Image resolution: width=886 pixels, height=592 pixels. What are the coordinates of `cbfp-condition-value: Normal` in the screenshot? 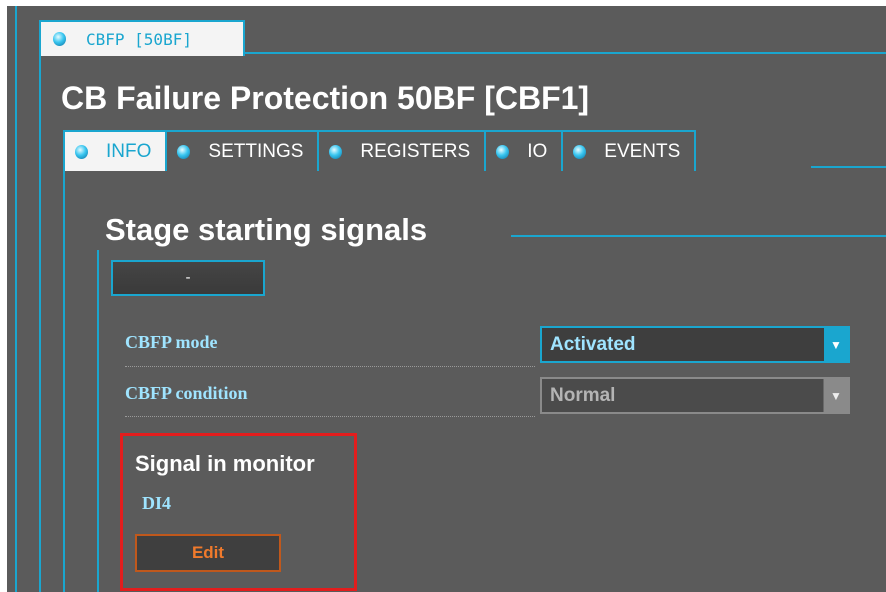 It's located at (583, 395).